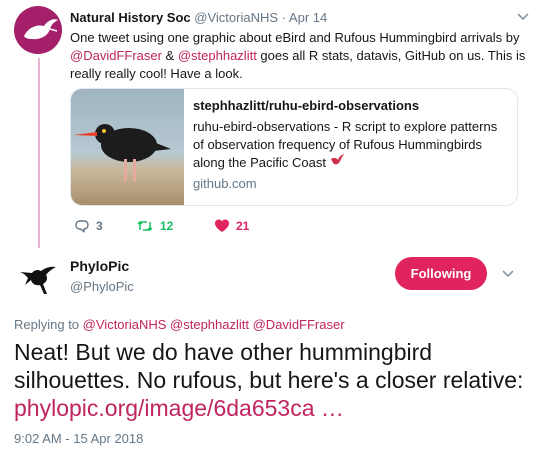 The image size is (545, 457). I want to click on reply-button: 3, so click(88, 226).